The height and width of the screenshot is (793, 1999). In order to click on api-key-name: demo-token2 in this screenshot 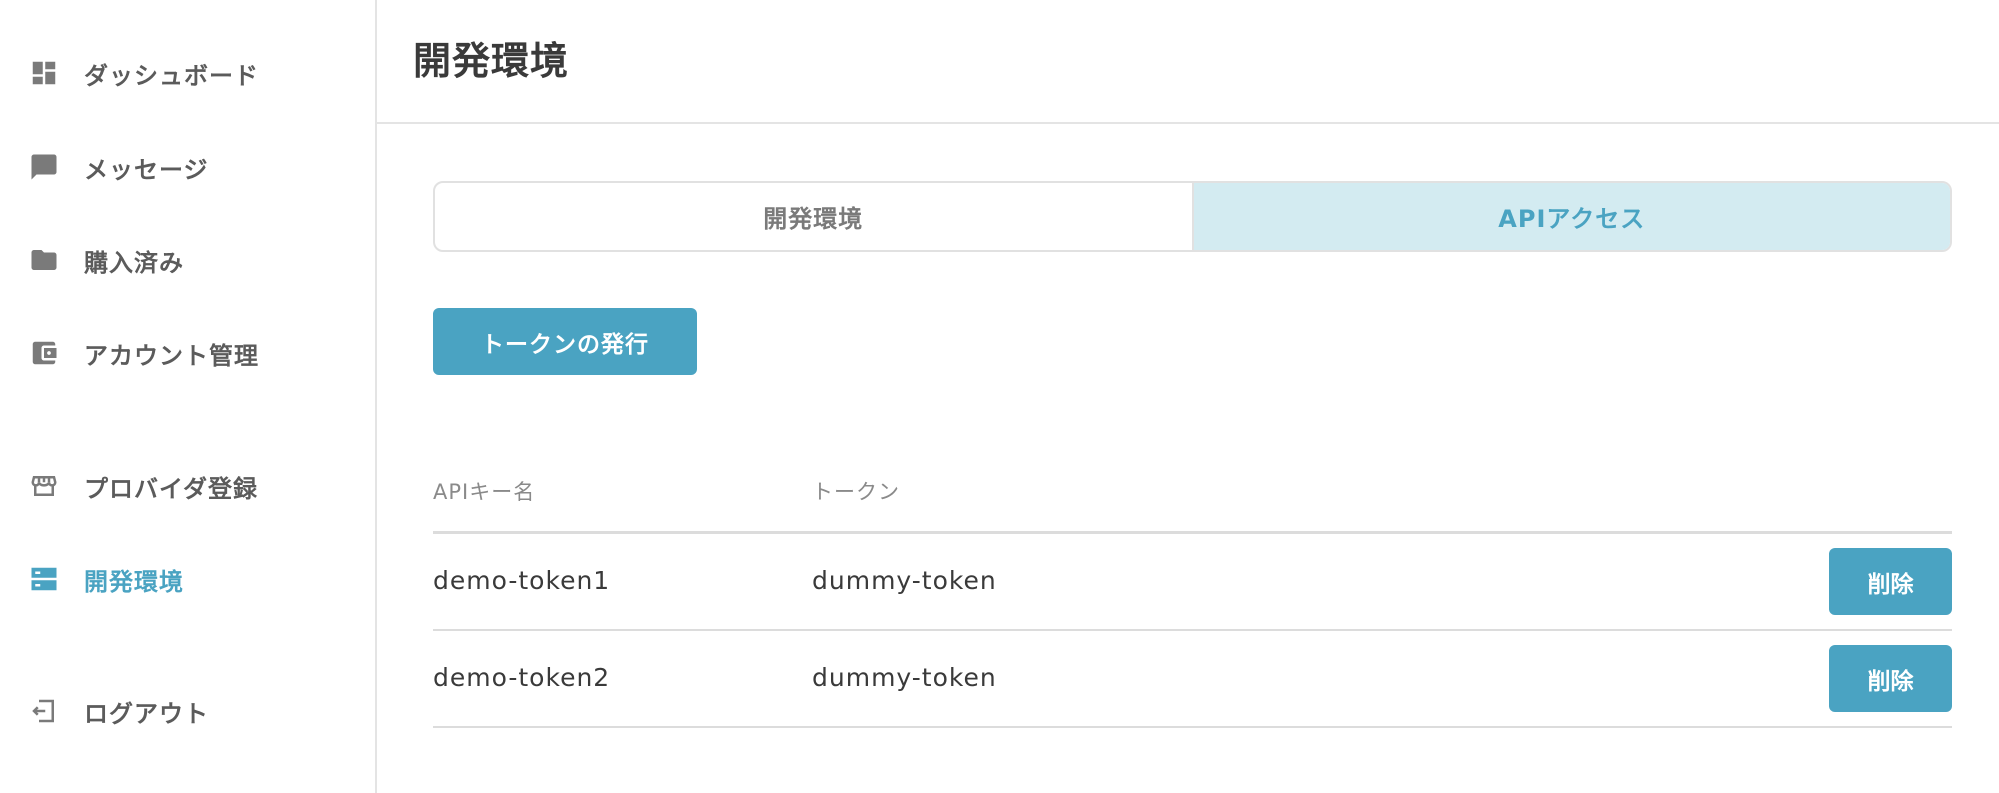, I will do `click(522, 677)`.